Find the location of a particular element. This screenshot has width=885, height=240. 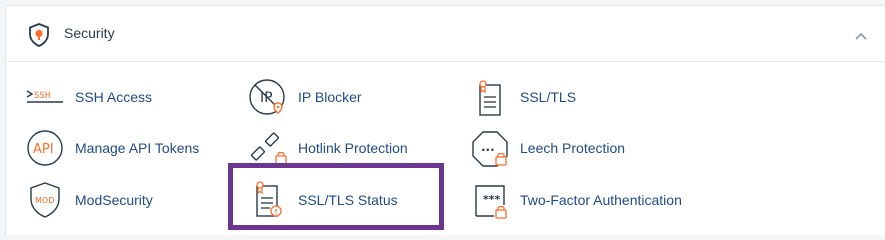

two-factor-authentication-link: *** Two-Factor Authentication is located at coordinates (575, 200).